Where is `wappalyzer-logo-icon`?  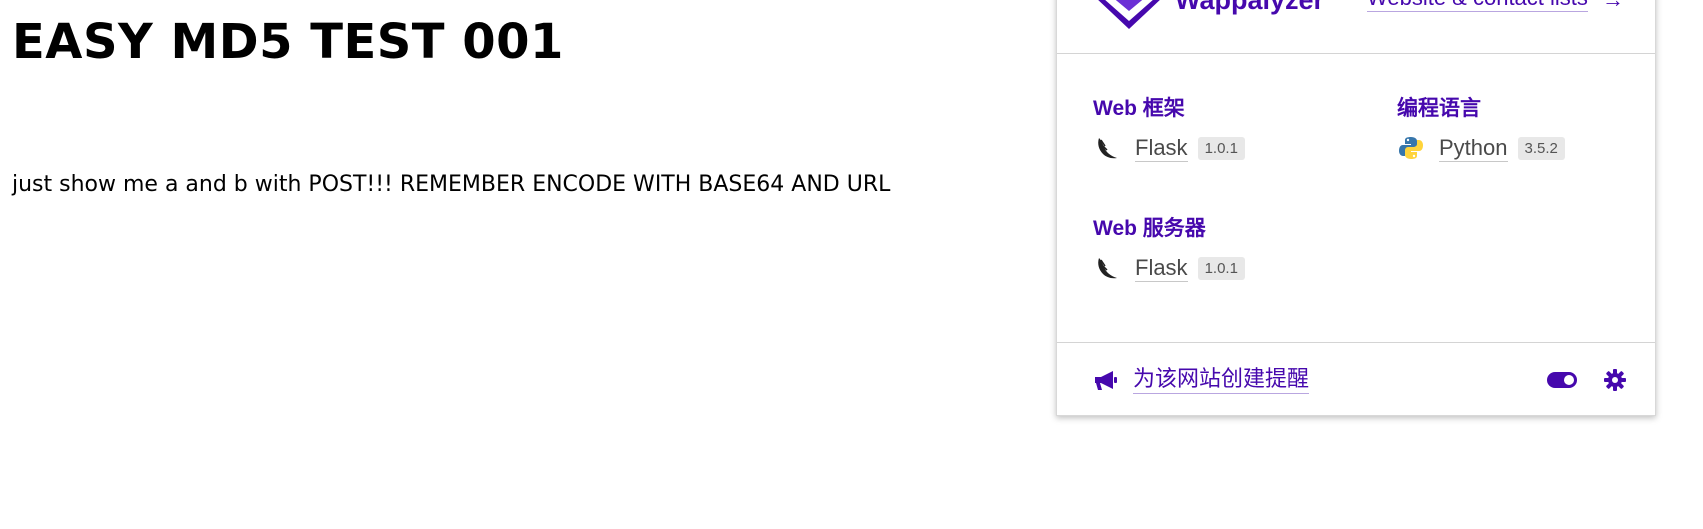
wappalyzer-logo-icon is located at coordinates (1129, 14).